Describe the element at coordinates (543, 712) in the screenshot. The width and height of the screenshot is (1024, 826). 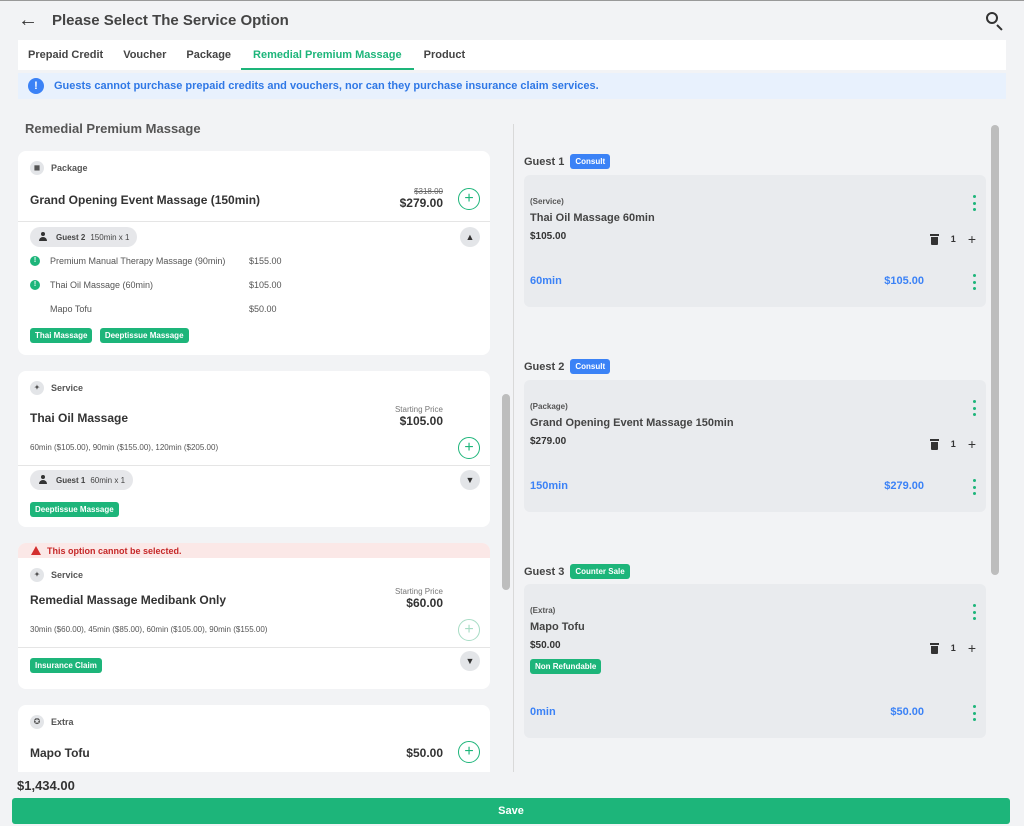
I see `duration: 0min` at that location.